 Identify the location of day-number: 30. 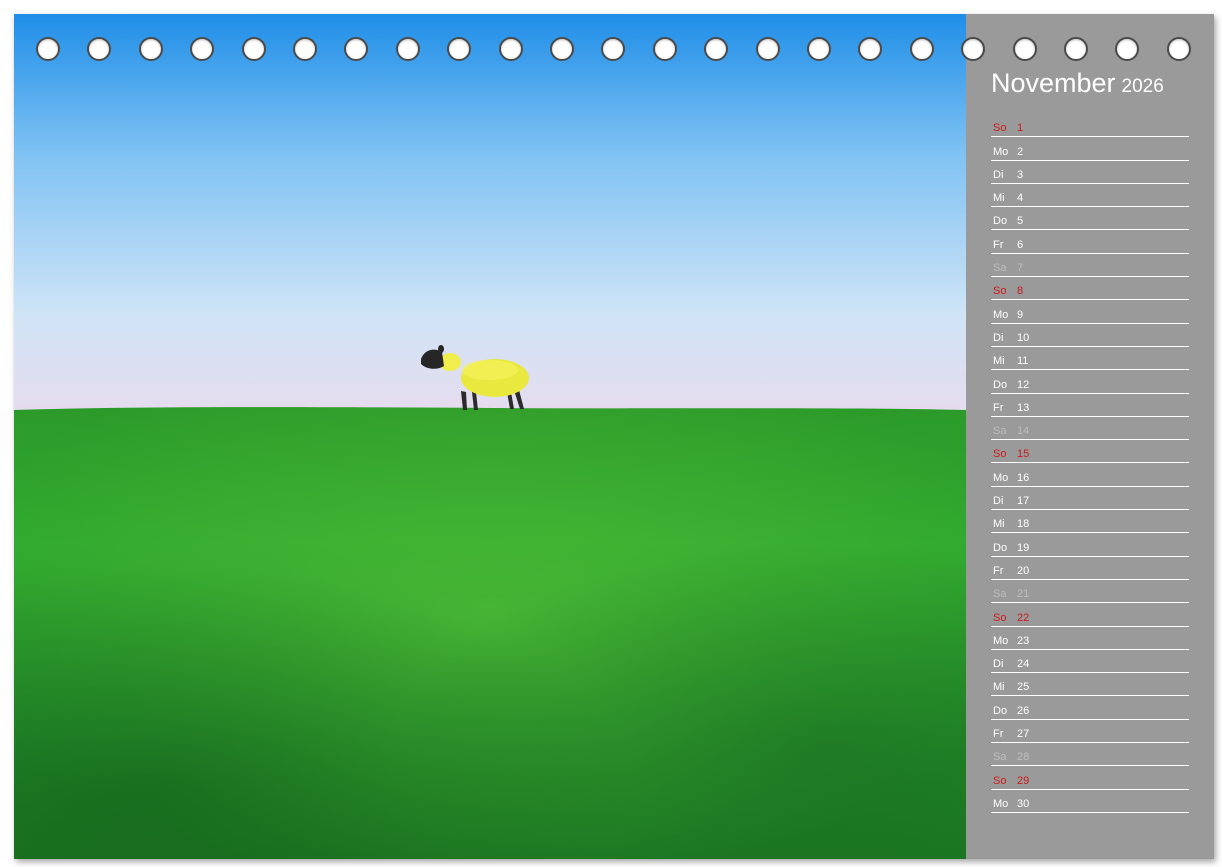
(1023, 803).